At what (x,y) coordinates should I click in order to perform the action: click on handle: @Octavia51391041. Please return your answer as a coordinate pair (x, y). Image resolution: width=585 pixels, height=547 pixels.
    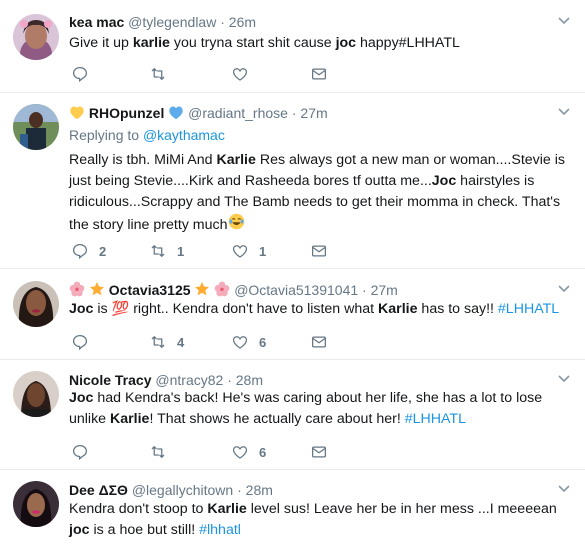
    Looking at the image, I should click on (296, 290).